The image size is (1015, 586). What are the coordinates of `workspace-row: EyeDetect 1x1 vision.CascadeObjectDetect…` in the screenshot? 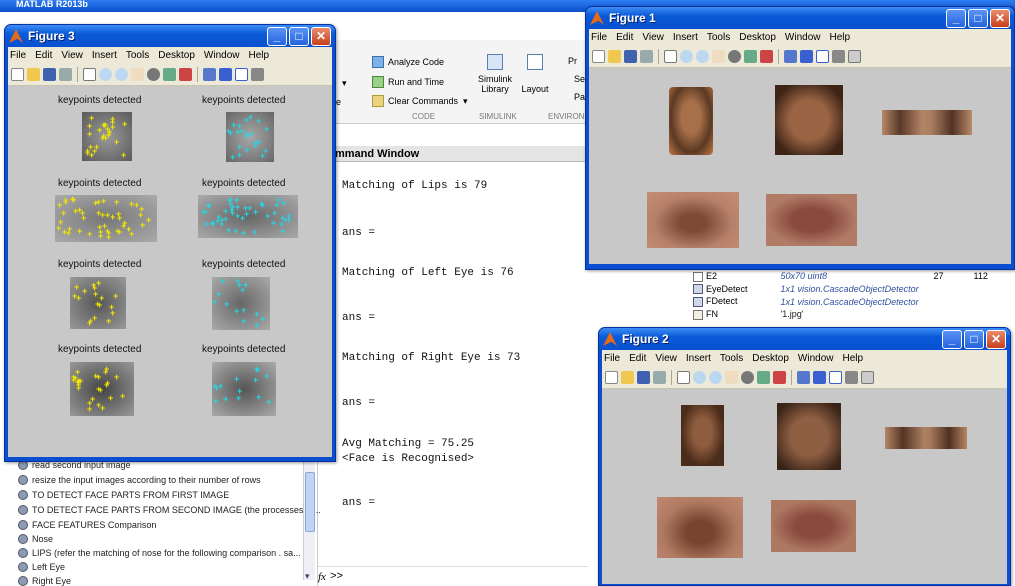 It's located at (840, 289).